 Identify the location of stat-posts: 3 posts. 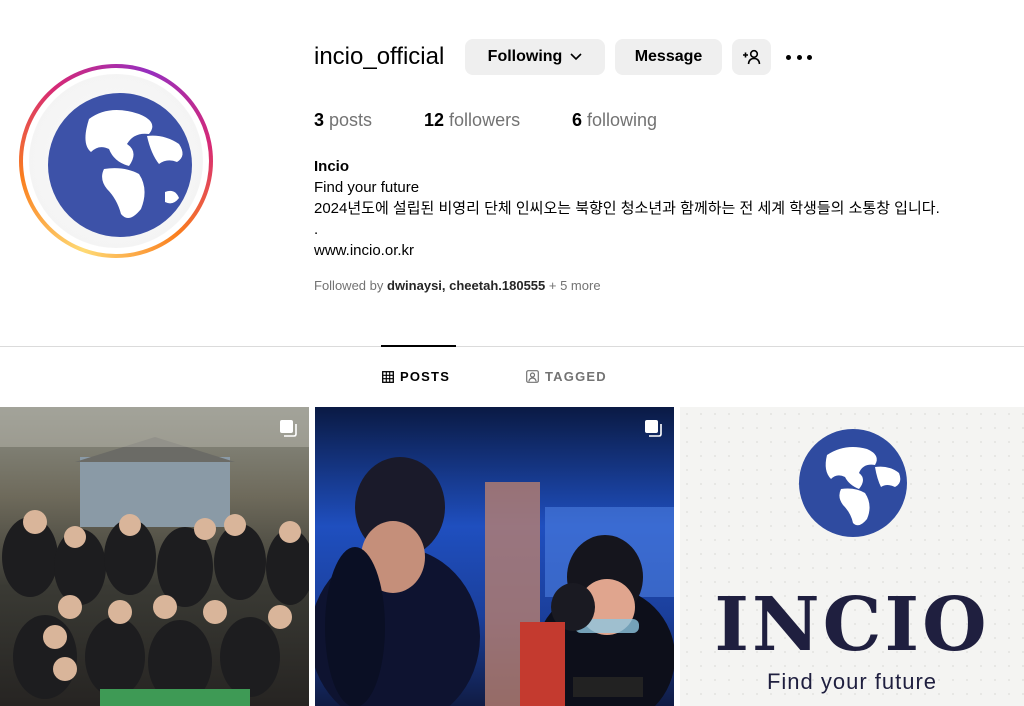
(343, 120).